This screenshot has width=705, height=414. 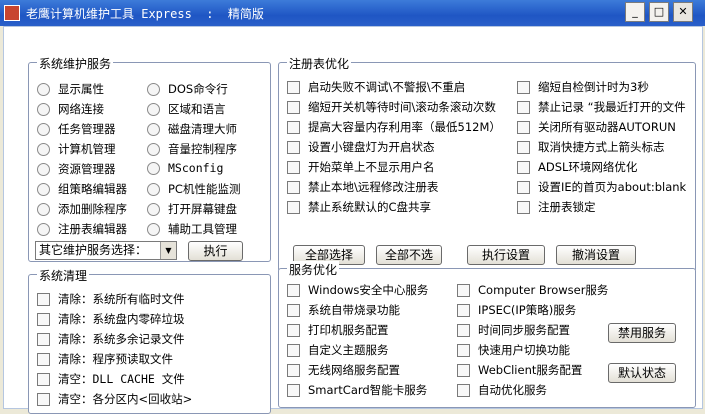 What do you see at coordinates (63, 275) in the screenshot?
I see `system-cleanup-title: 系统清理` at bounding box center [63, 275].